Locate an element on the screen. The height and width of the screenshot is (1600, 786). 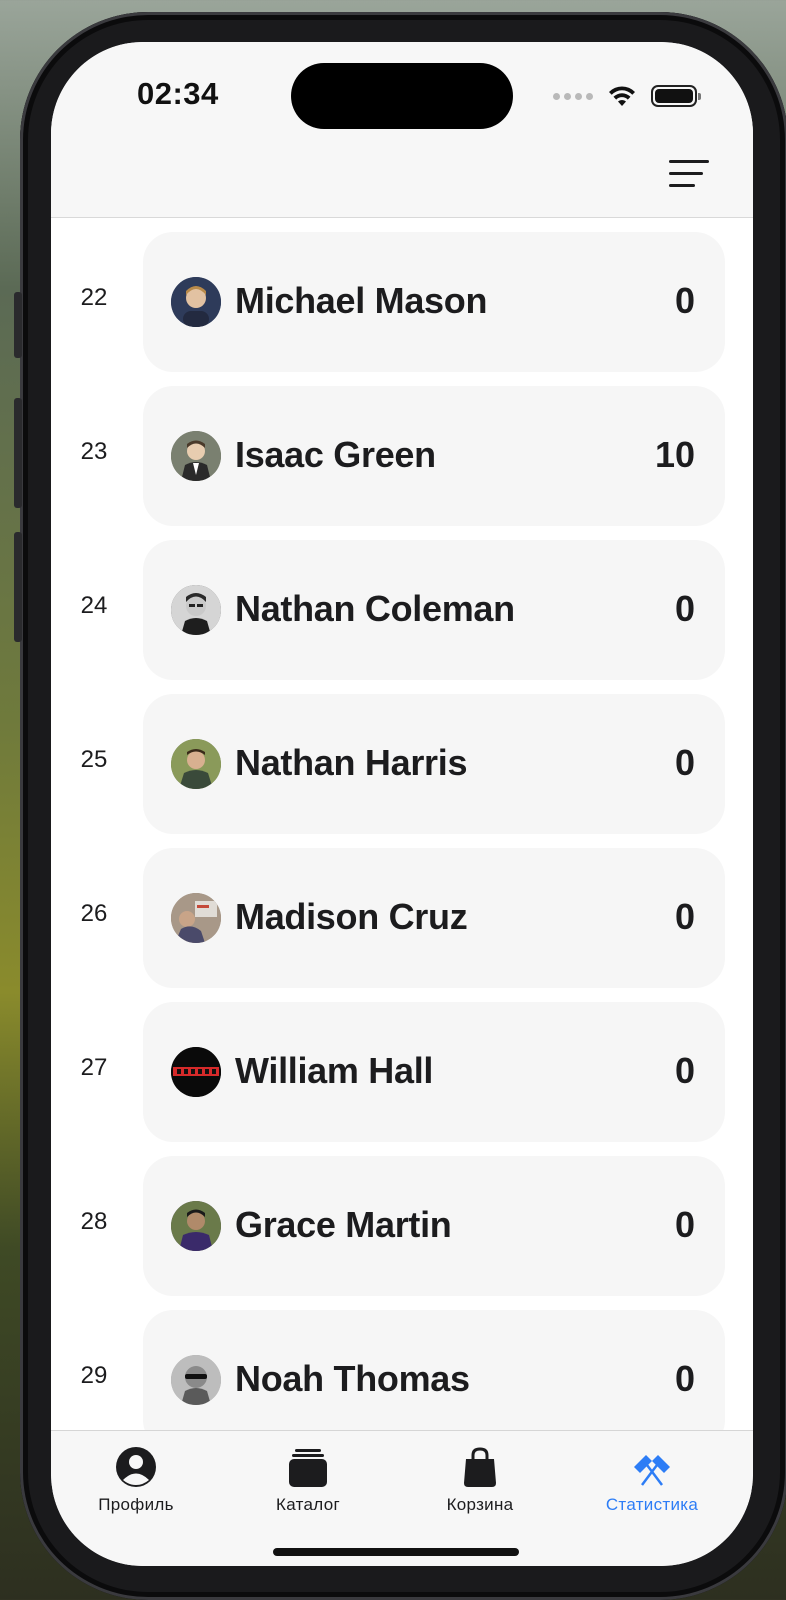
rank-number: 23 is located at coordinates (94, 451).